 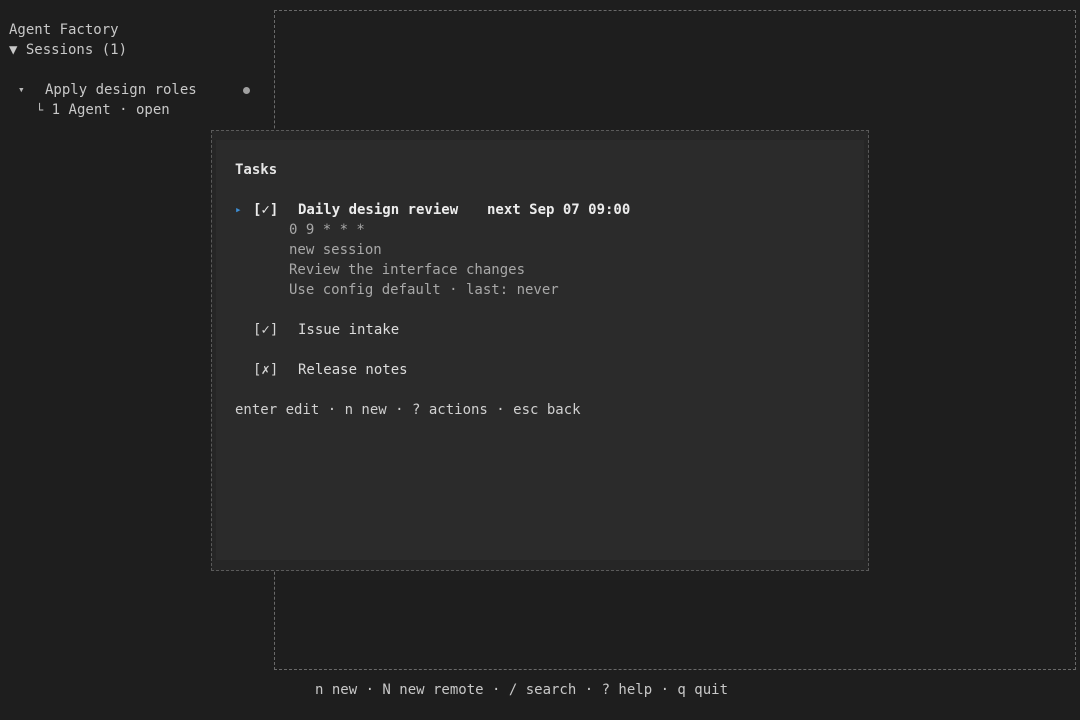 I want to click on task-name: Release notes, so click(x=353, y=370).